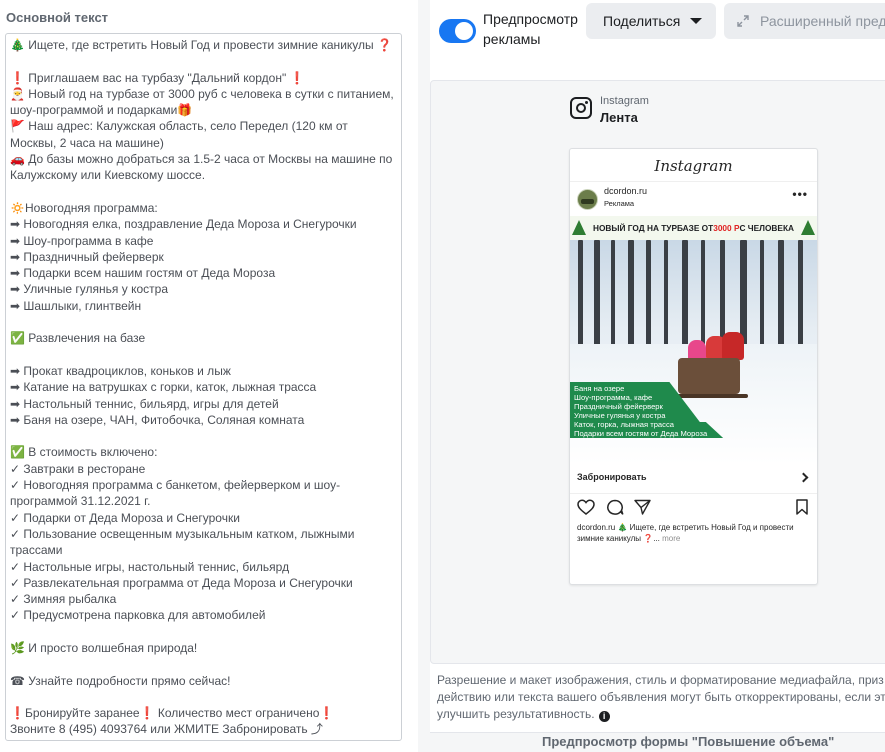 Image resolution: width=885 pixels, height=752 pixels. What do you see at coordinates (803, 477) in the screenshot?
I see `chevron-right-icon` at bounding box center [803, 477].